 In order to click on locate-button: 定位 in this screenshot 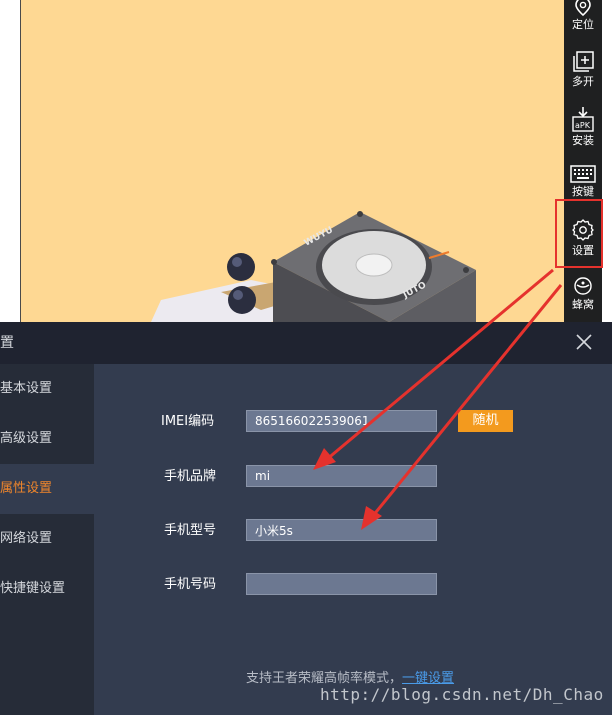, I will do `click(583, 24)`.